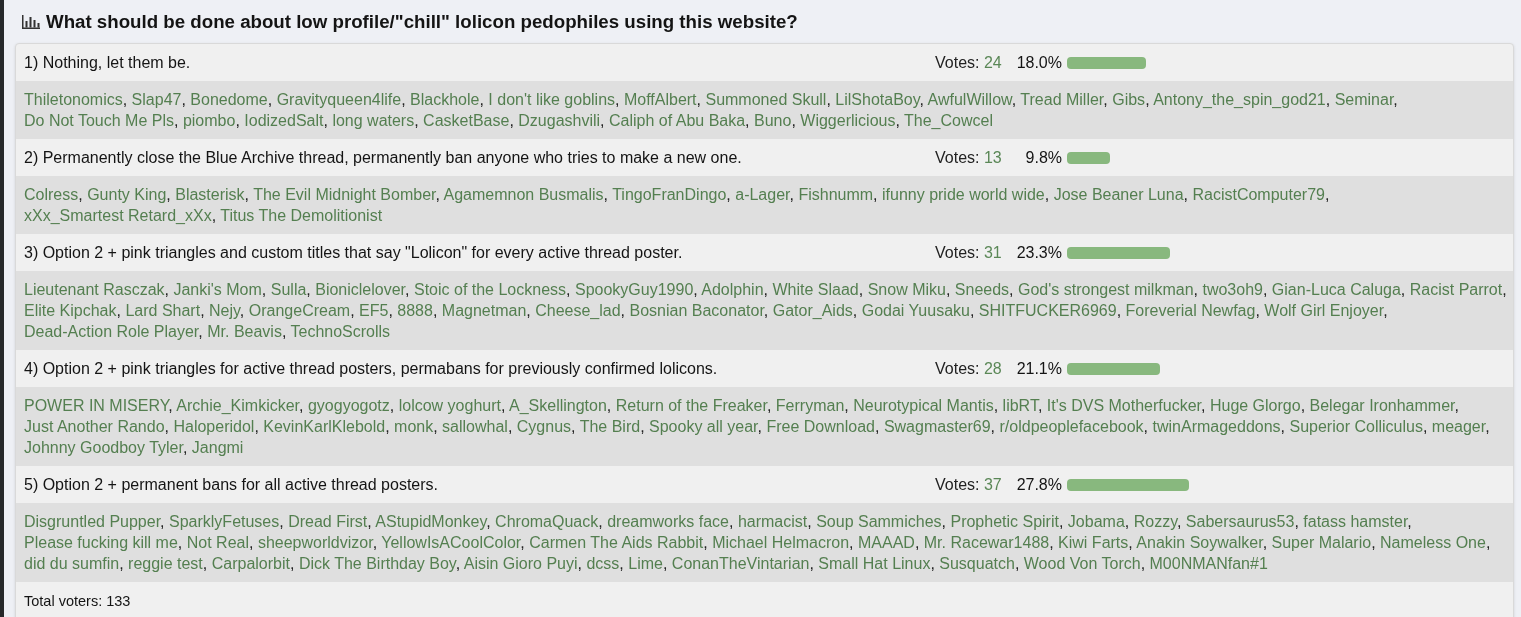 The height and width of the screenshot is (617, 1521). Describe the element at coordinates (111, 331) in the screenshot. I see `voter-link: Dead-Action Role Player` at that location.